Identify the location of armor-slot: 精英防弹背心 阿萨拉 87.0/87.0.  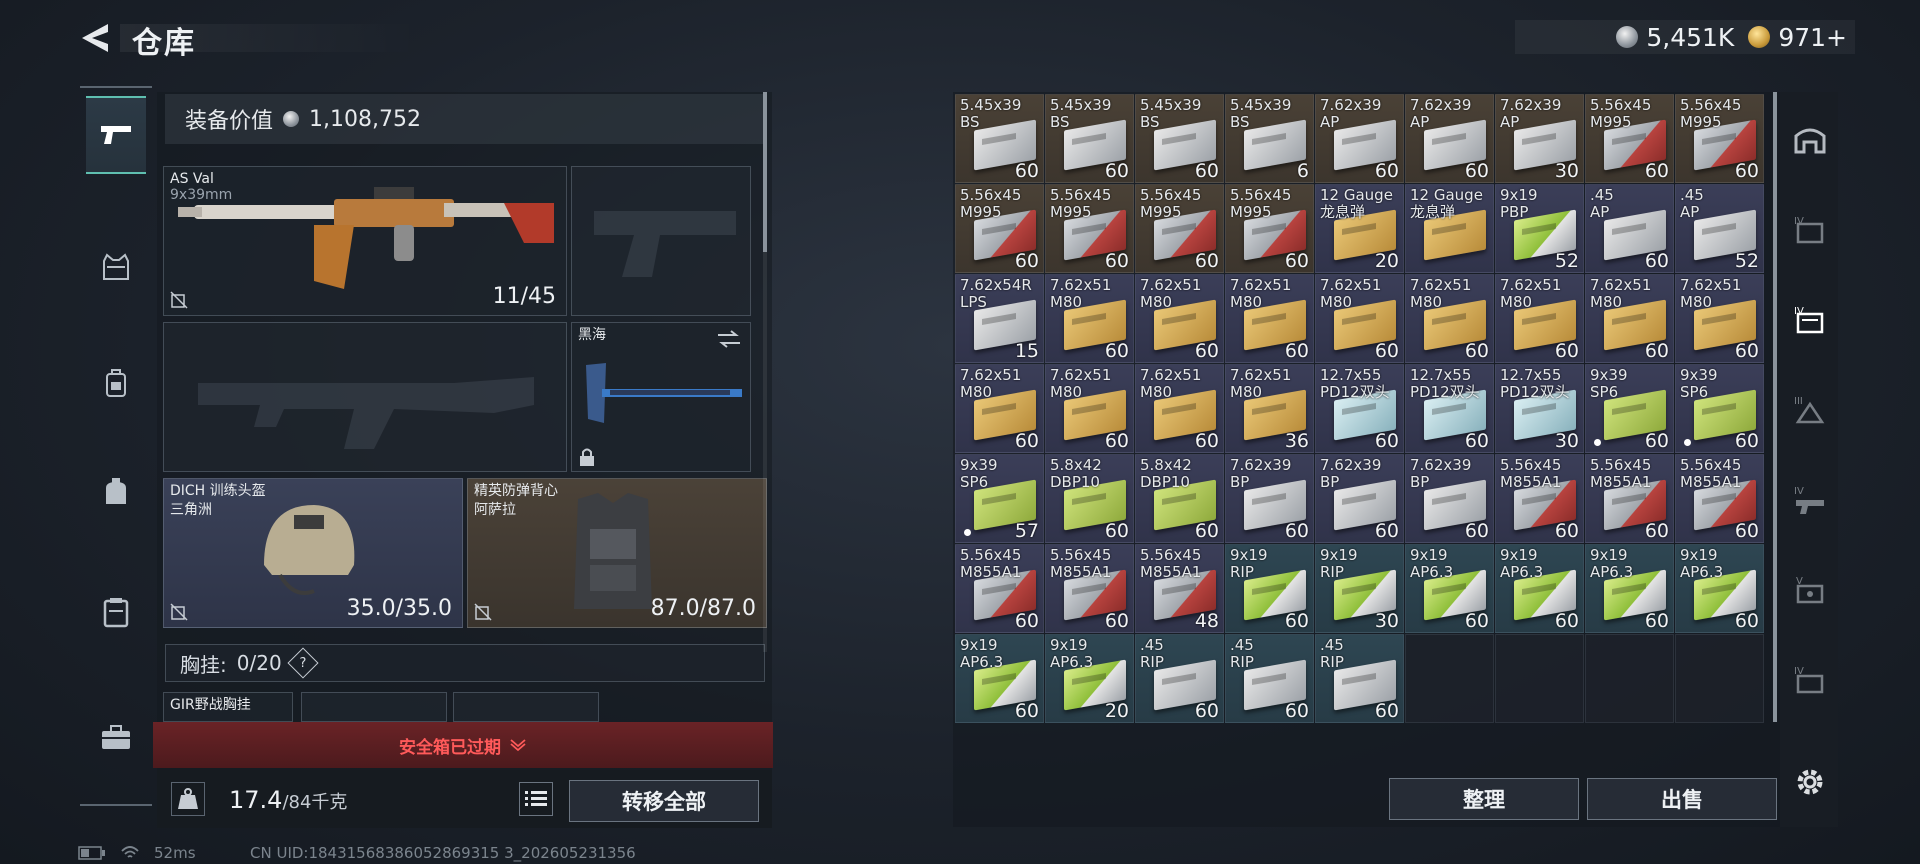
(617, 553).